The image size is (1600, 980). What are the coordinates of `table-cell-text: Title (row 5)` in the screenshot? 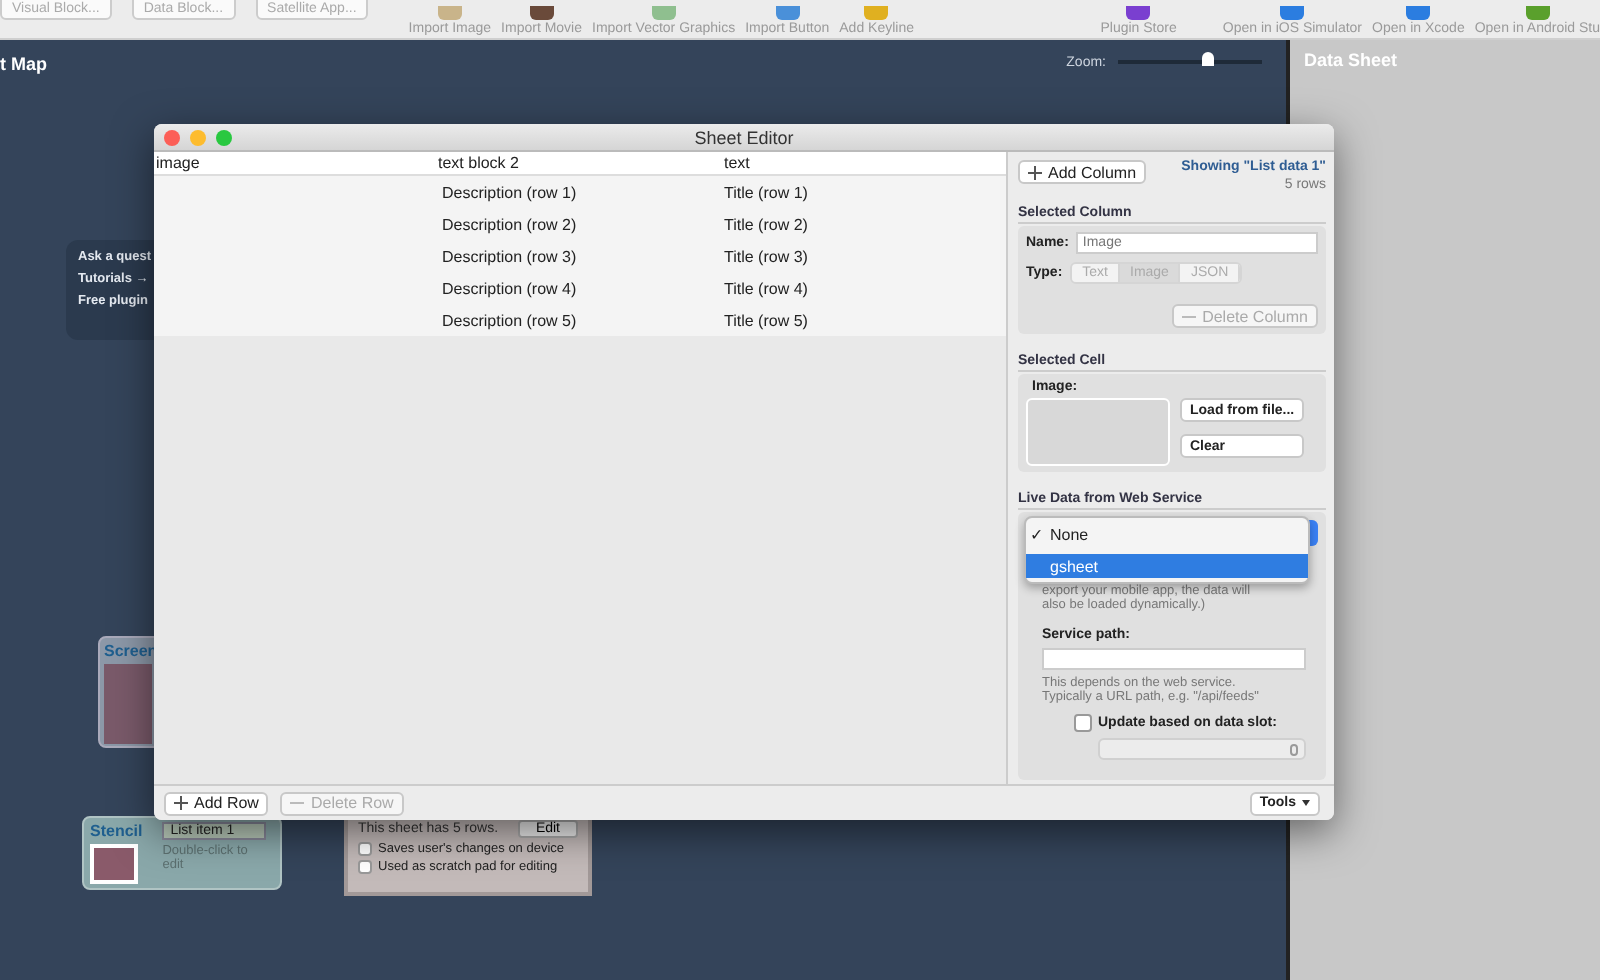 It's located at (766, 320).